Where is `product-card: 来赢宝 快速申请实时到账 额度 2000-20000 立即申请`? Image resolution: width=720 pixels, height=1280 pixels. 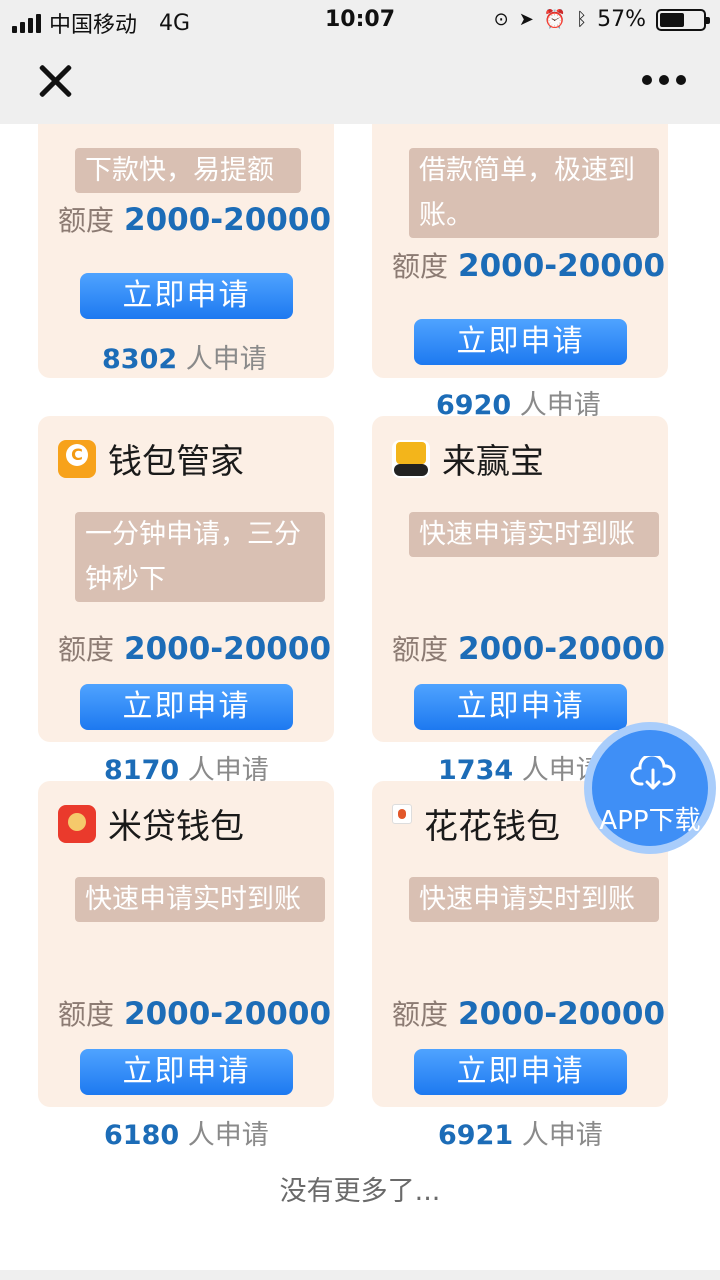
product-card: 来赢宝 快速申请实时到账 额度 2000-20000 立即申请 is located at coordinates (520, 579).